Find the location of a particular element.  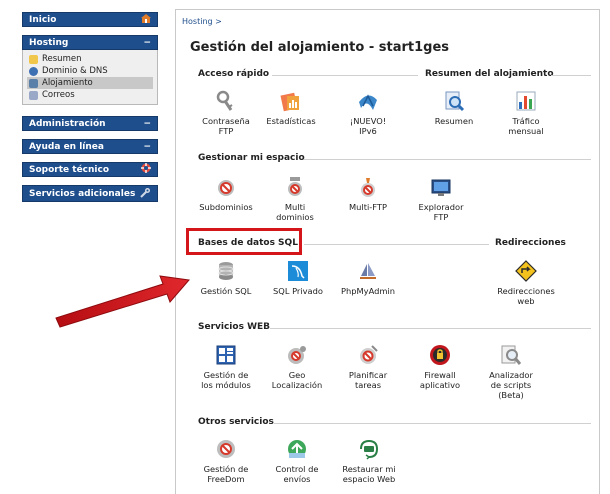

tool-geo-localizacion: Geo Localización is located at coordinates (297, 367).